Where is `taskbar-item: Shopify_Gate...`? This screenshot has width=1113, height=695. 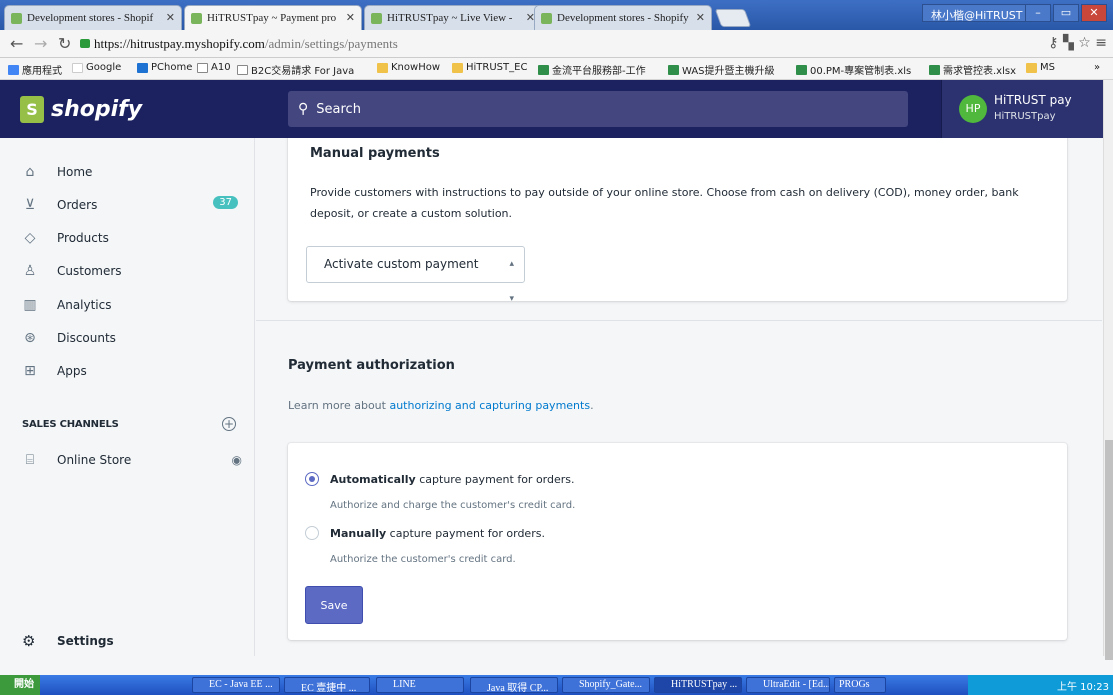
taskbar-item: Shopify_Gate... is located at coordinates (606, 685).